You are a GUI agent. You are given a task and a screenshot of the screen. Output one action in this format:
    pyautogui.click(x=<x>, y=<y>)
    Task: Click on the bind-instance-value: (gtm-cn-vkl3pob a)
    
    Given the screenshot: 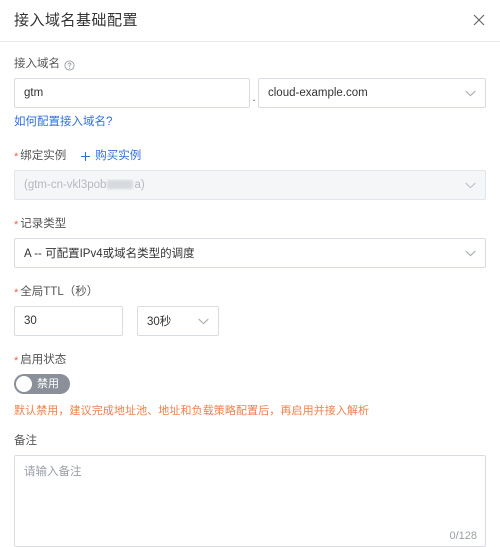 What is the action you would take?
    pyautogui.click(x=84, y=185)
    